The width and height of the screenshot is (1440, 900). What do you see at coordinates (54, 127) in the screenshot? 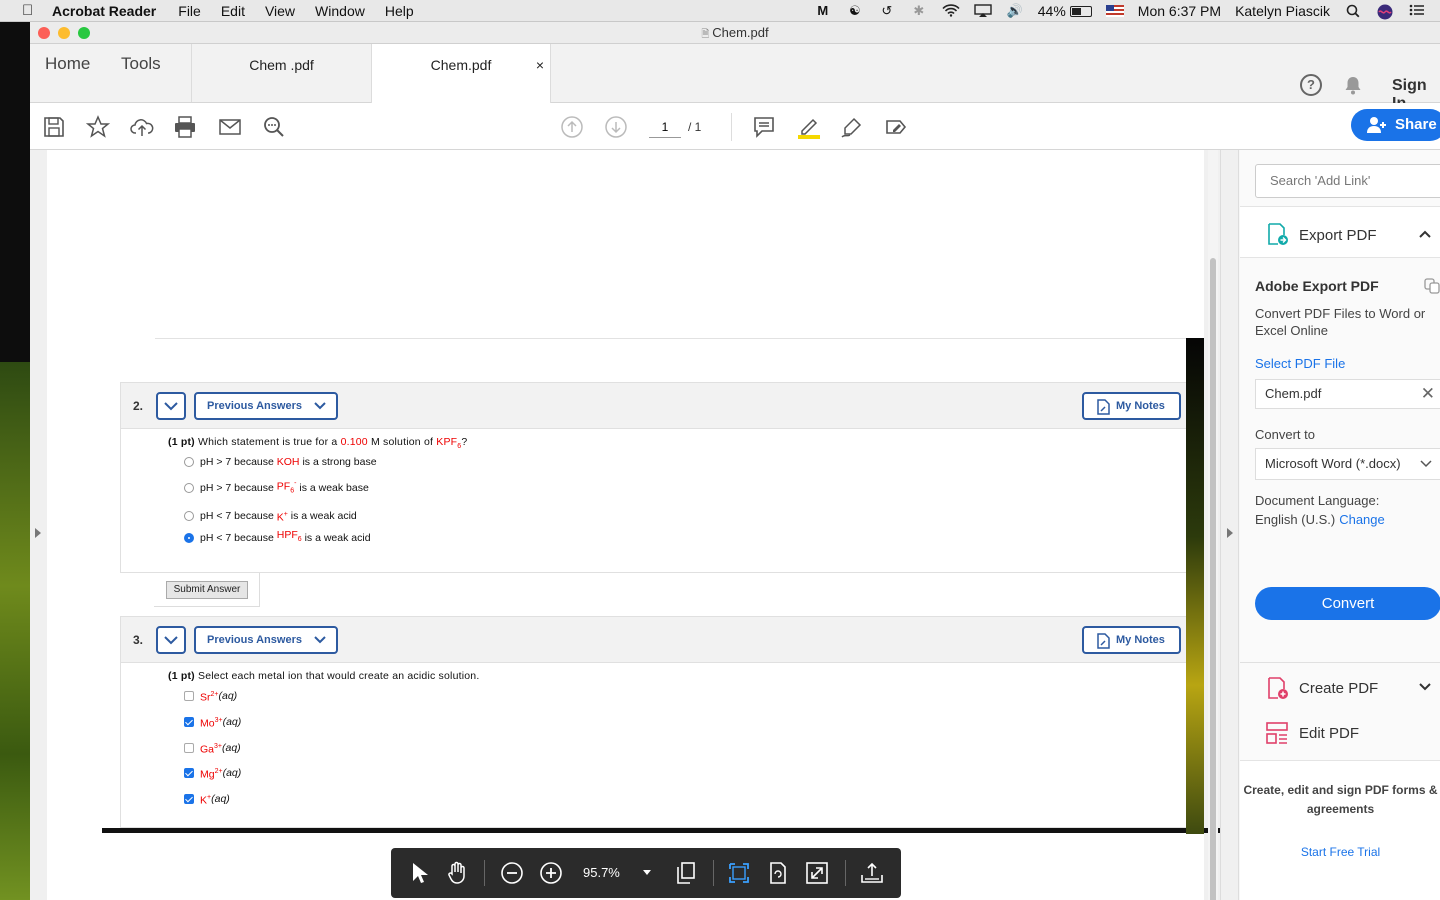
I see `save-icon` at bounding box center [54, 127].